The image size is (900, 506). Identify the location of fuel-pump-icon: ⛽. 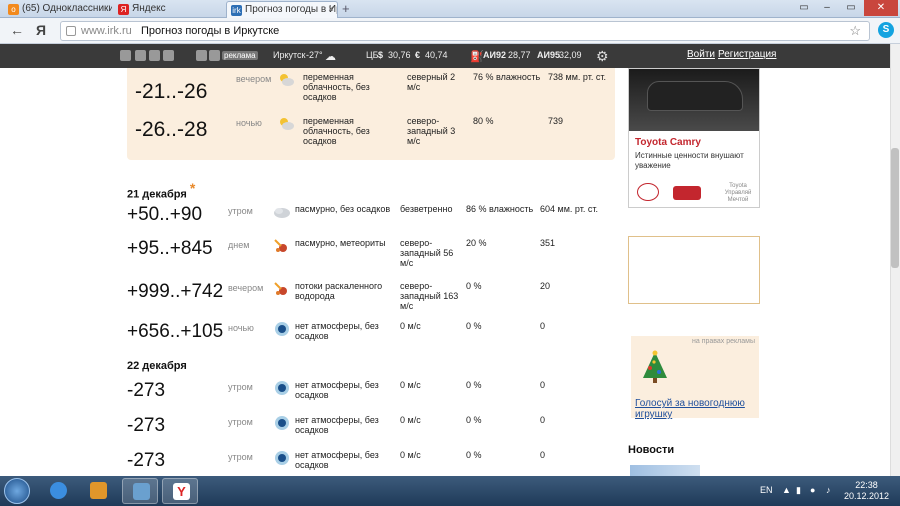
(477, 57).